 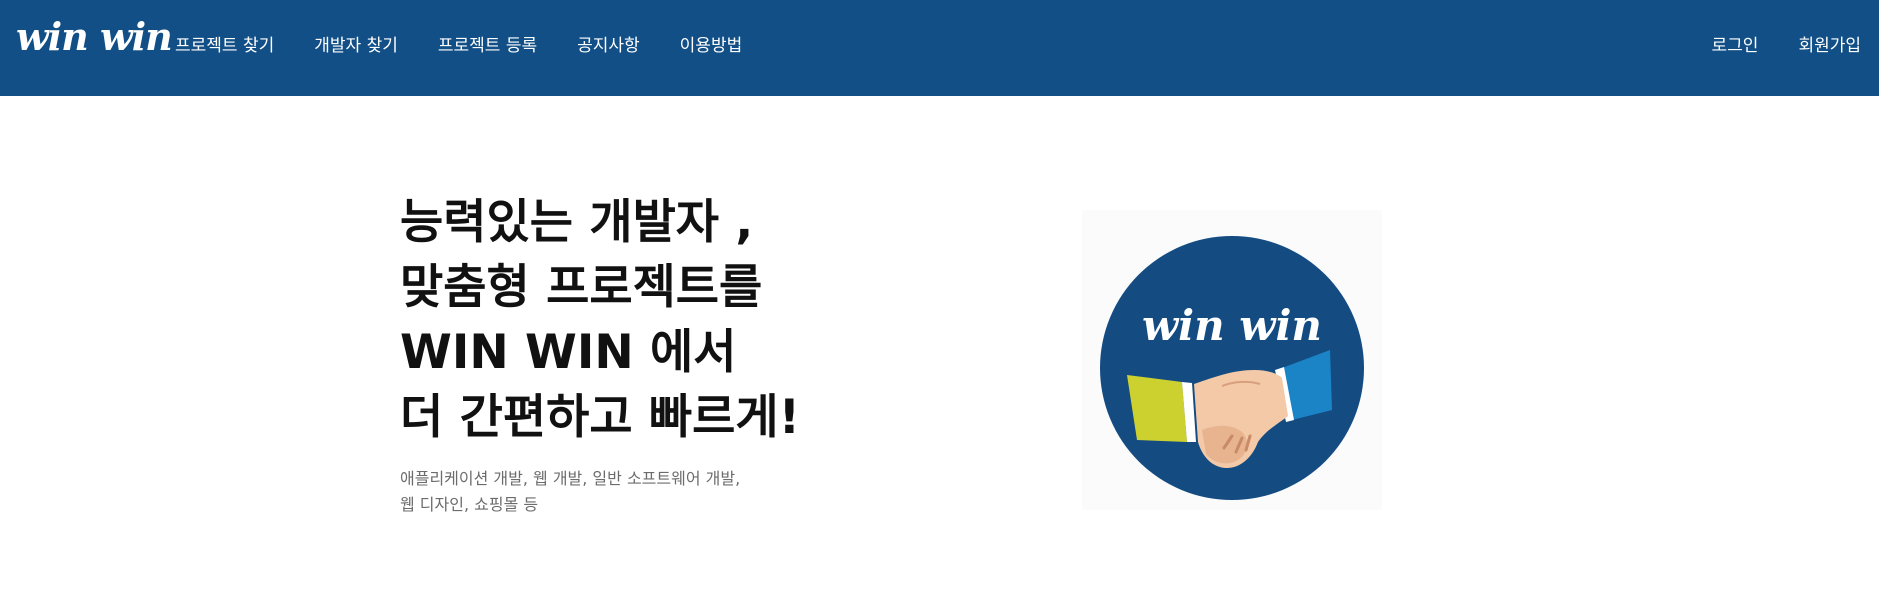 What do you see at coordinates (581, 287) in the screenshot?
I see `hero-headline-line-2: 맞춤형 프로젝트를` at bounding box center [581, 287].